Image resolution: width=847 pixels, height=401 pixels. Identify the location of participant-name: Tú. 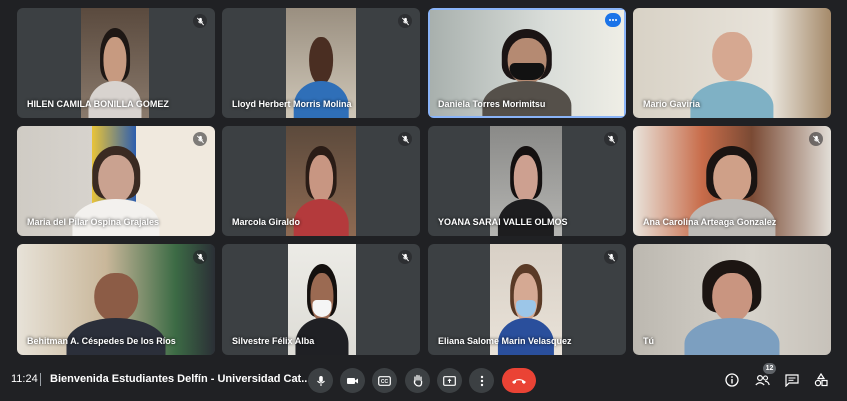
(648, 341).